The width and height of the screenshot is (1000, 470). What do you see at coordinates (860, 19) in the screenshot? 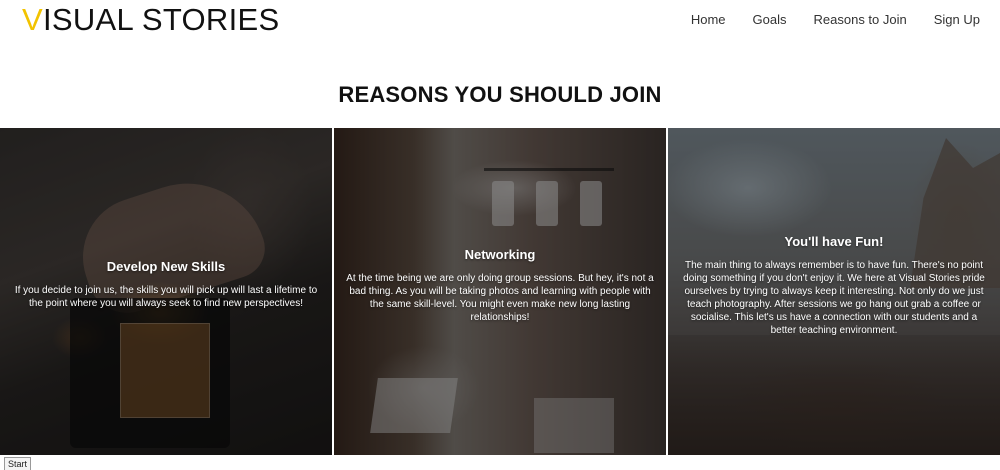
I see `nav-link-reasons: Reasons to Join` at bounding box center [860, 19].